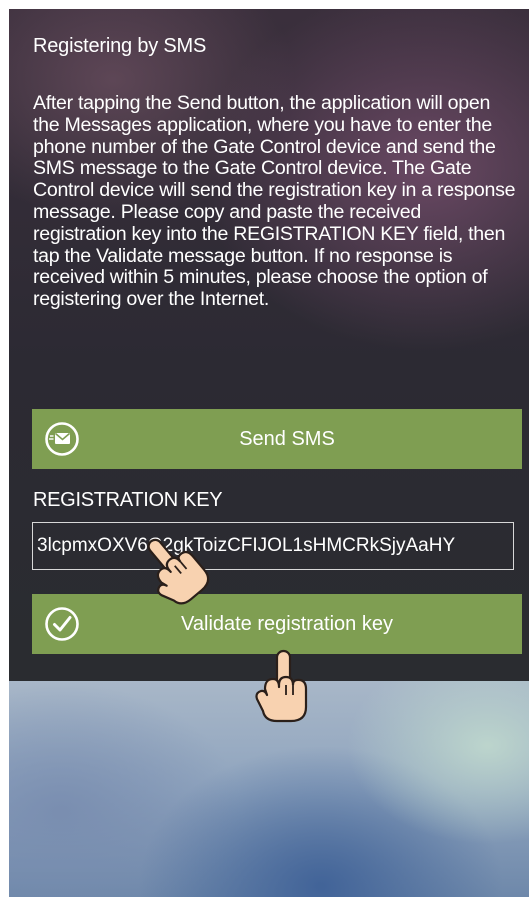  What do you see at coordinates (128, 500) in the screenshot?
I see `registration-key-label: REGISTRATION KEY` at bounding box center [128, 500].